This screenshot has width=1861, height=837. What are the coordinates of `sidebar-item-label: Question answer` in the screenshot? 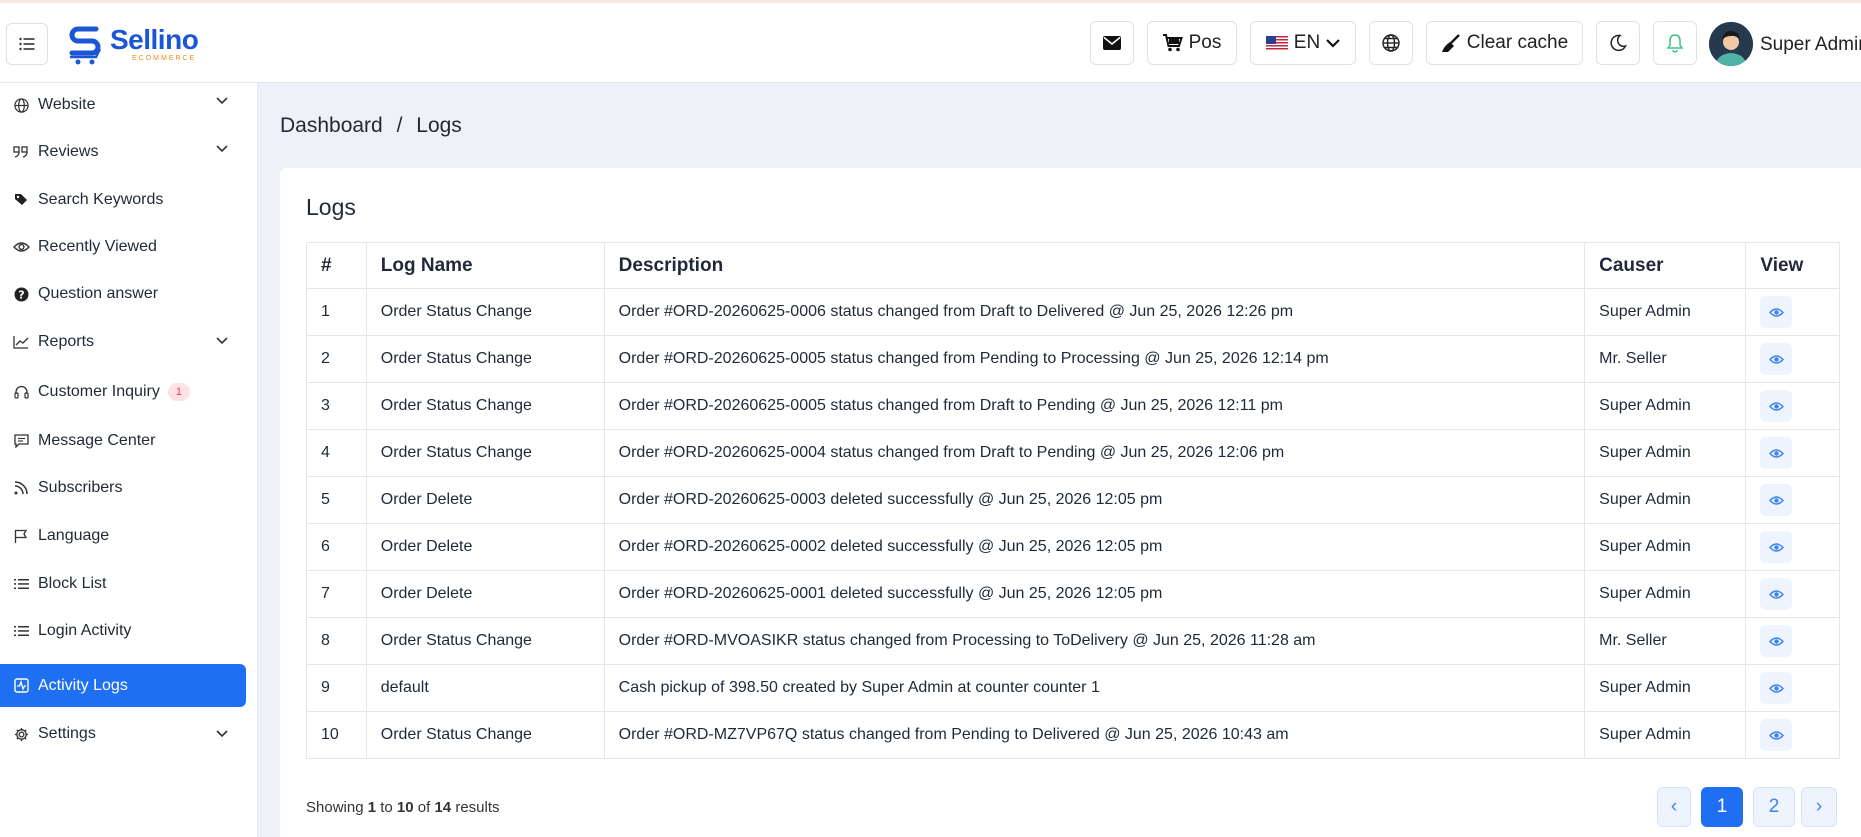 It's located at (98, 293).